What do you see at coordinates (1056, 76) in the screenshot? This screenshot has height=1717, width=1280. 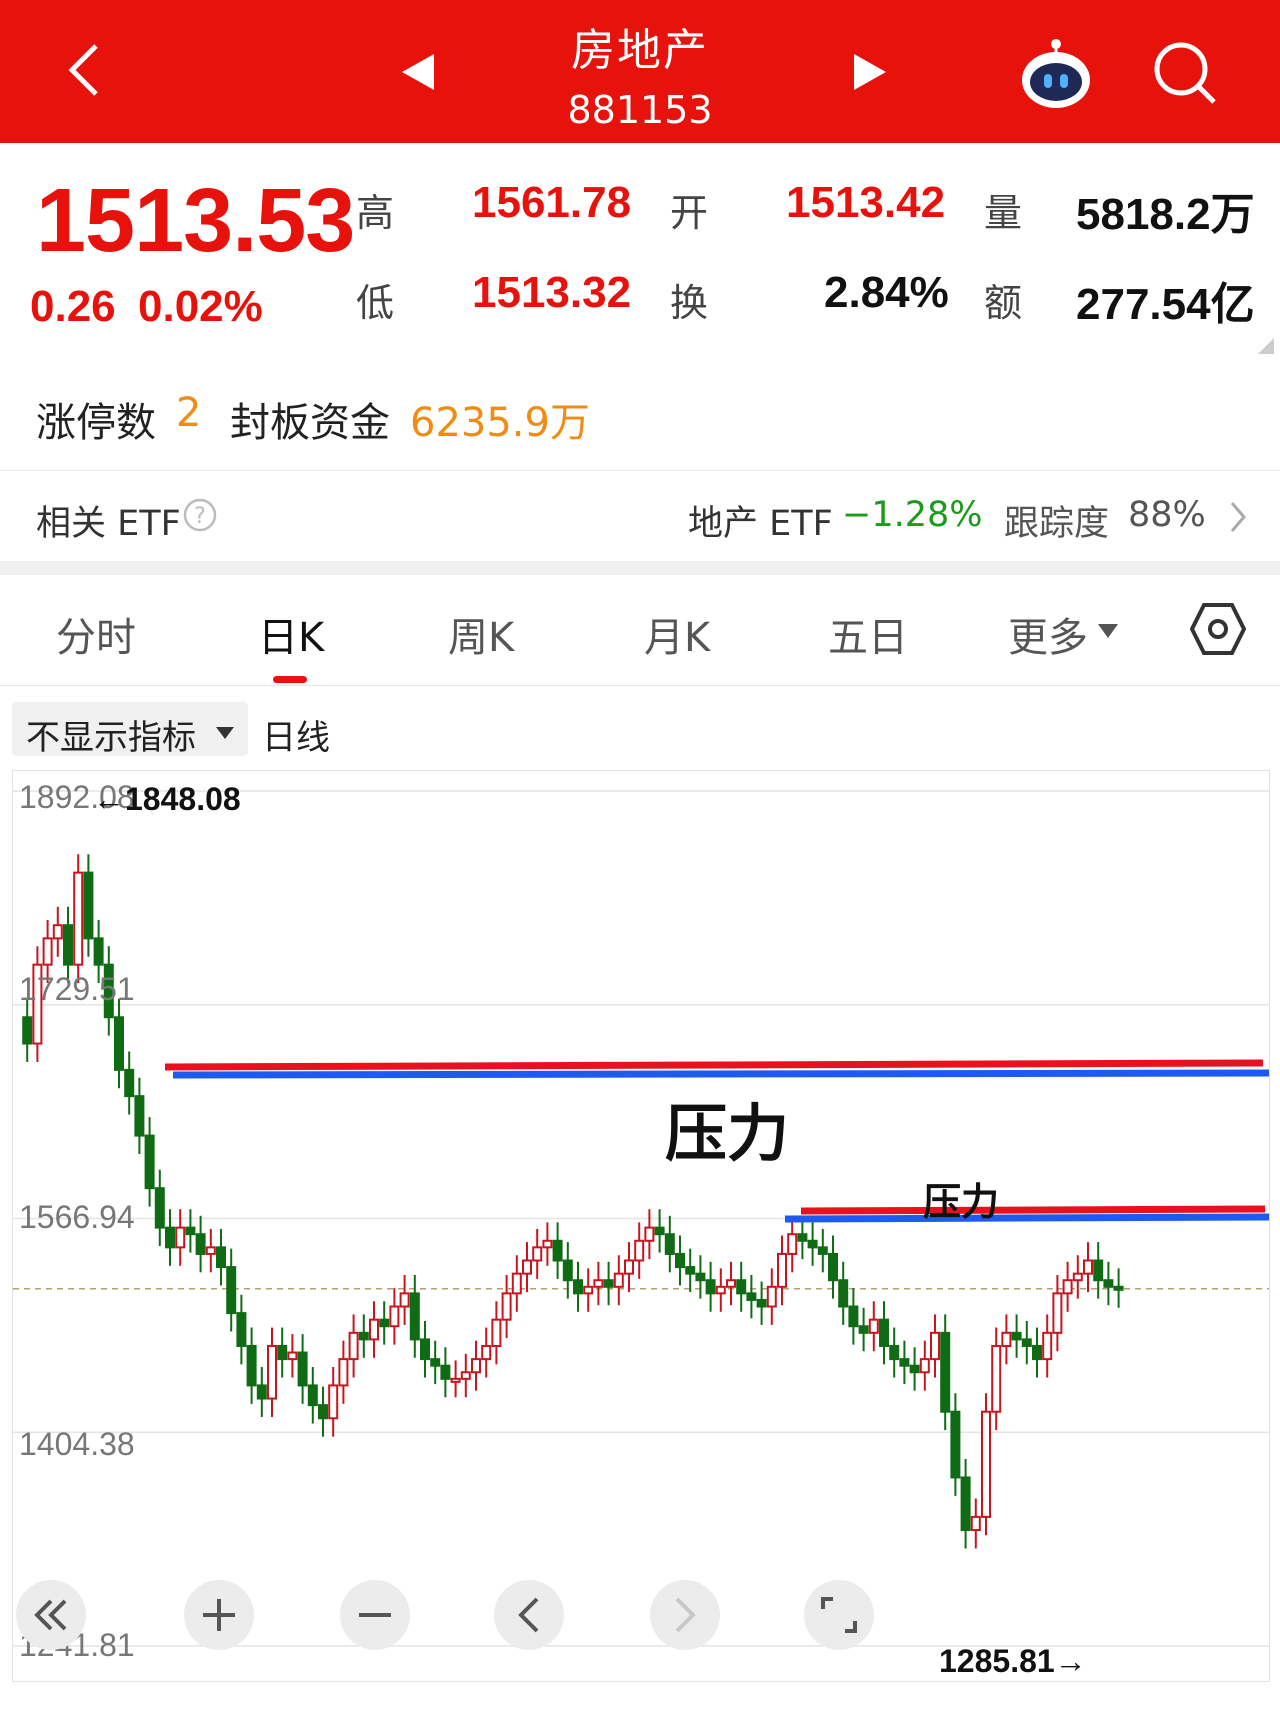 I see `robot-icon` at bounding box center [1056, 76].